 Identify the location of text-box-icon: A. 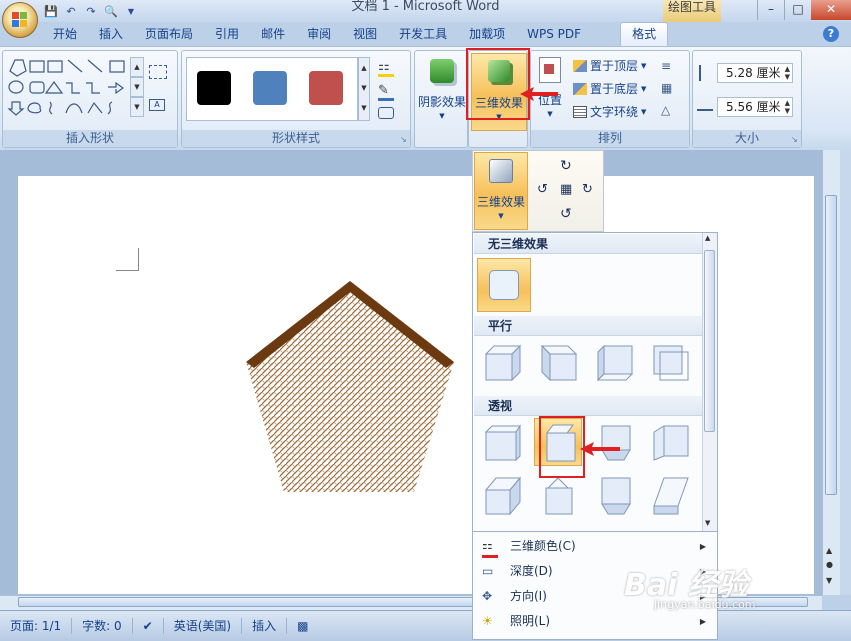
(157, 105).